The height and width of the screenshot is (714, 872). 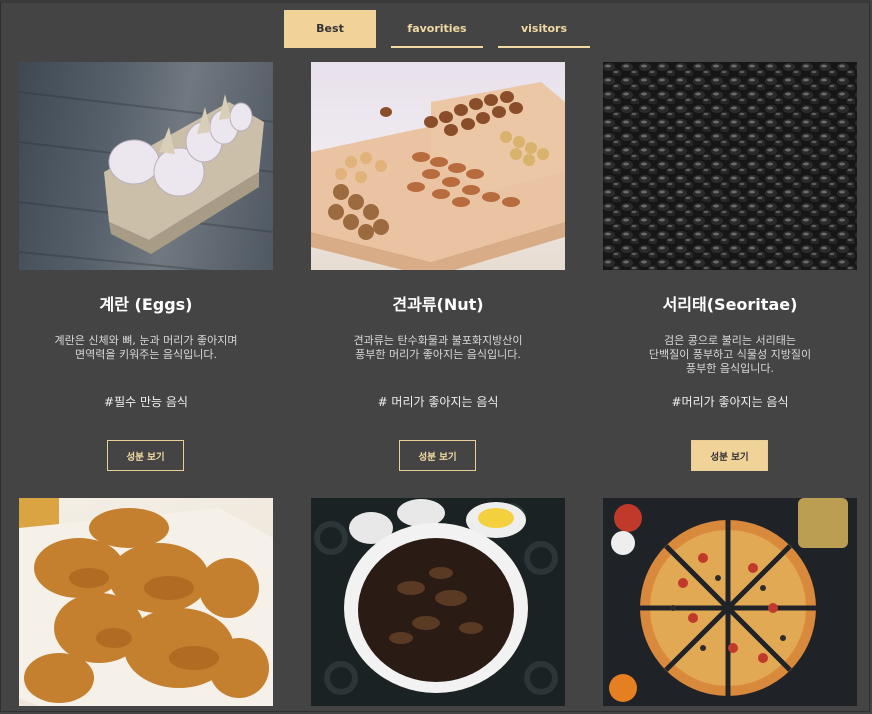 I want to click on food-card-pizza, so click(x=730, y=602).